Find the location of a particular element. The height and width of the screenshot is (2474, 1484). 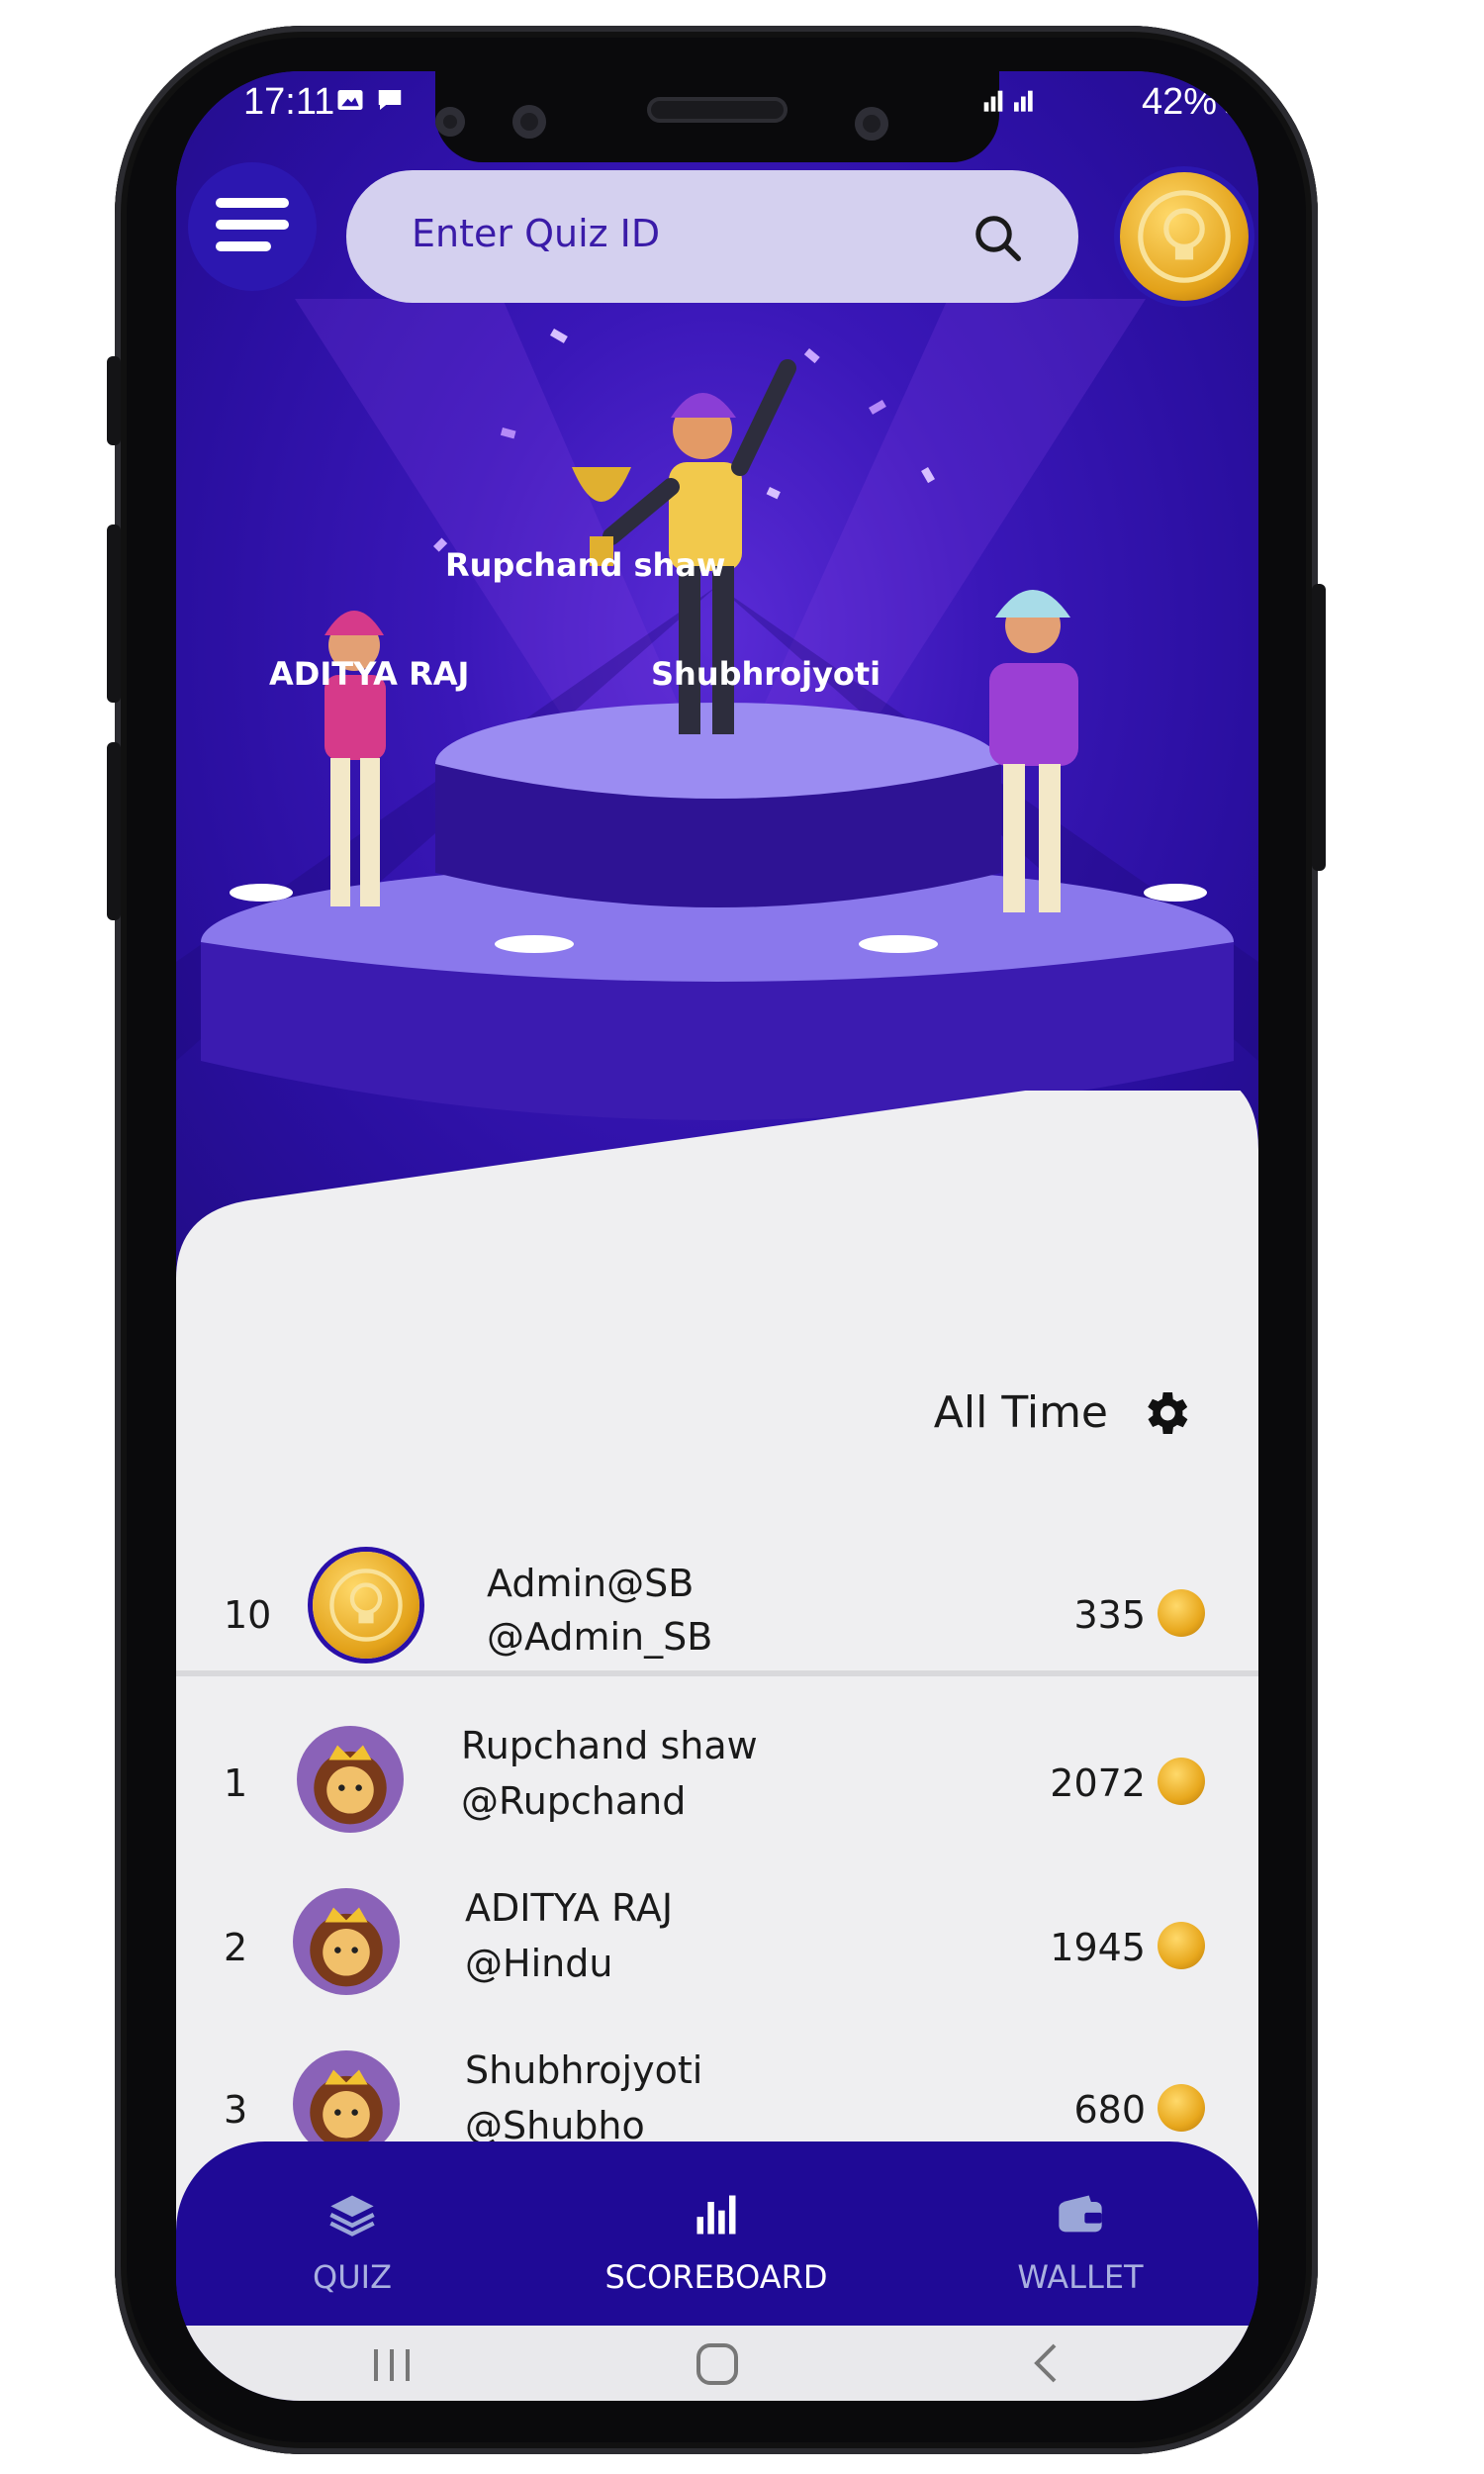

rank-number: 2 is located at coordinates (236, 1948).